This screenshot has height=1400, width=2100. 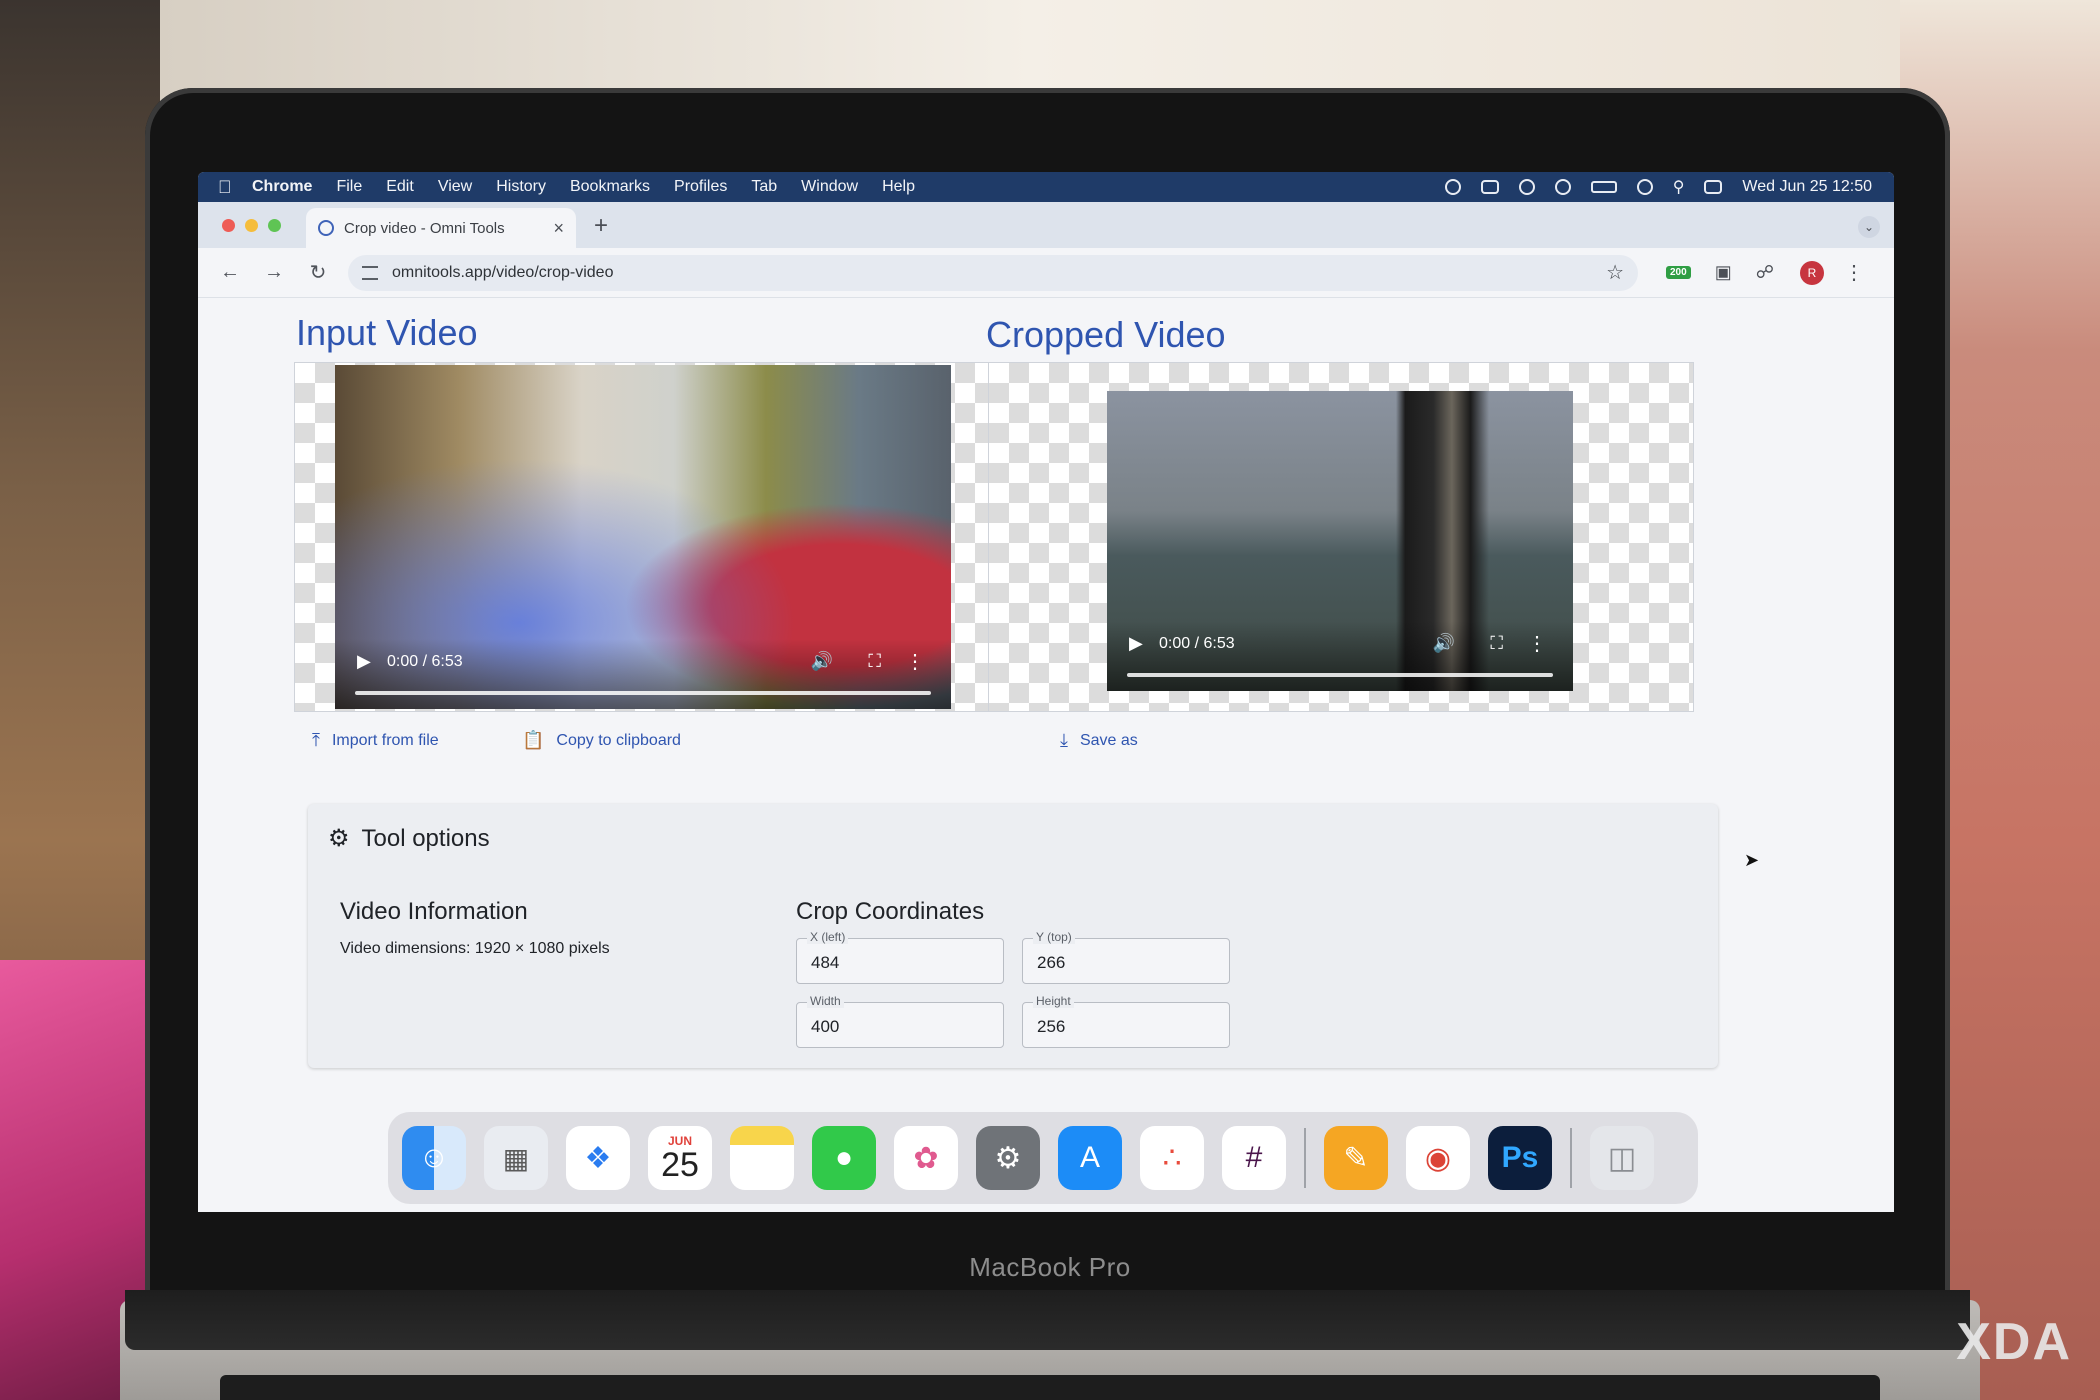 I want to click on minimize-window-button, so click(x=251, y=225).